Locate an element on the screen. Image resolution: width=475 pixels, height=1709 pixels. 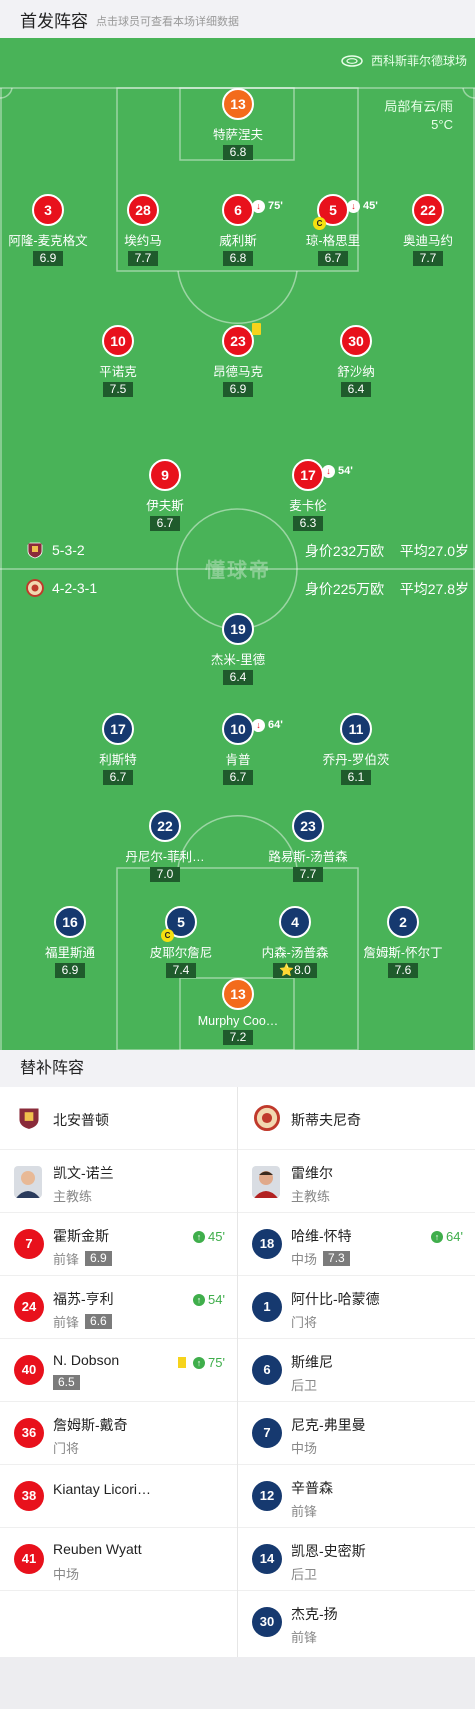
sub-minute: 64' is located at coordinates (275, 725).